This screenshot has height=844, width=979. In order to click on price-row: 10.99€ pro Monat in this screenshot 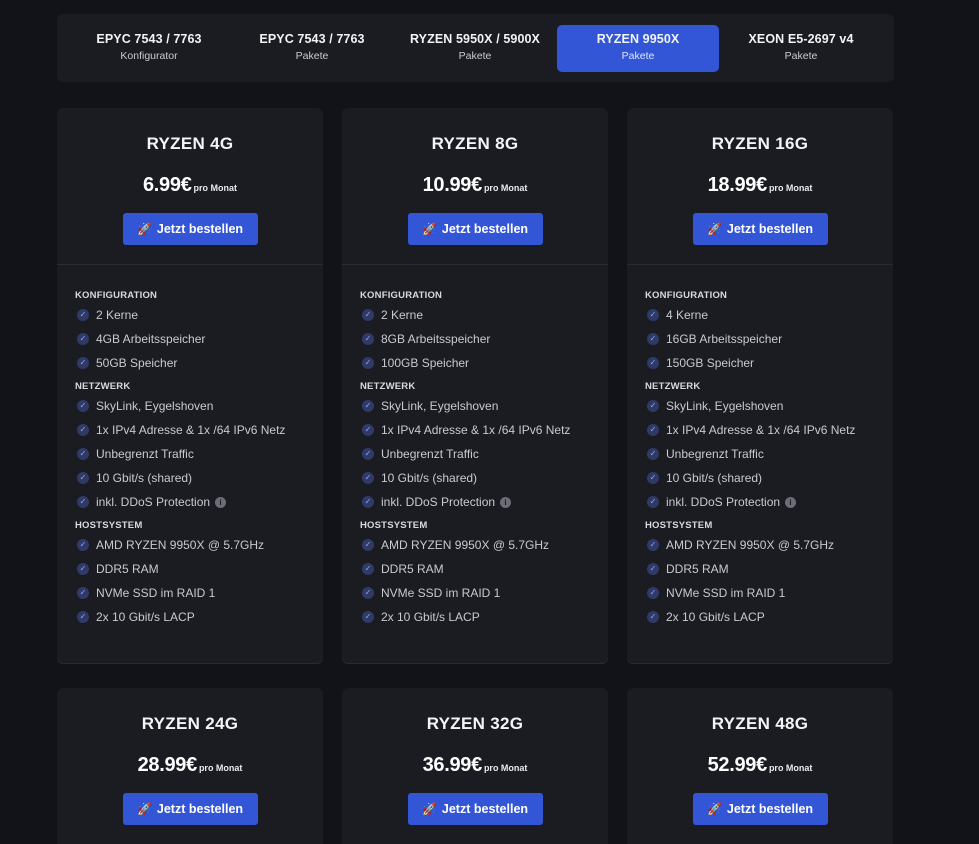, I will do `click(475, 187)`.